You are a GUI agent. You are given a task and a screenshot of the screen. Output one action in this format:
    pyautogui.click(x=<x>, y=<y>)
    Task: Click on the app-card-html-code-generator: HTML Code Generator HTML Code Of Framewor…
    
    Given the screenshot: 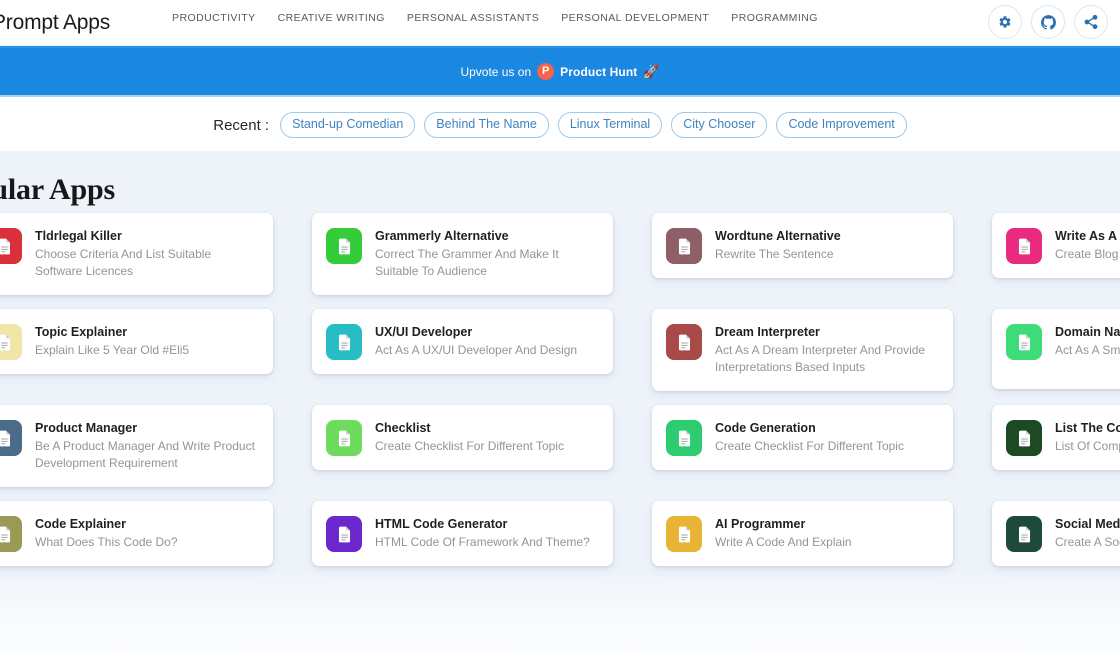 What is the action you would take?
    pyautogui.click(x=462, y=533)
    